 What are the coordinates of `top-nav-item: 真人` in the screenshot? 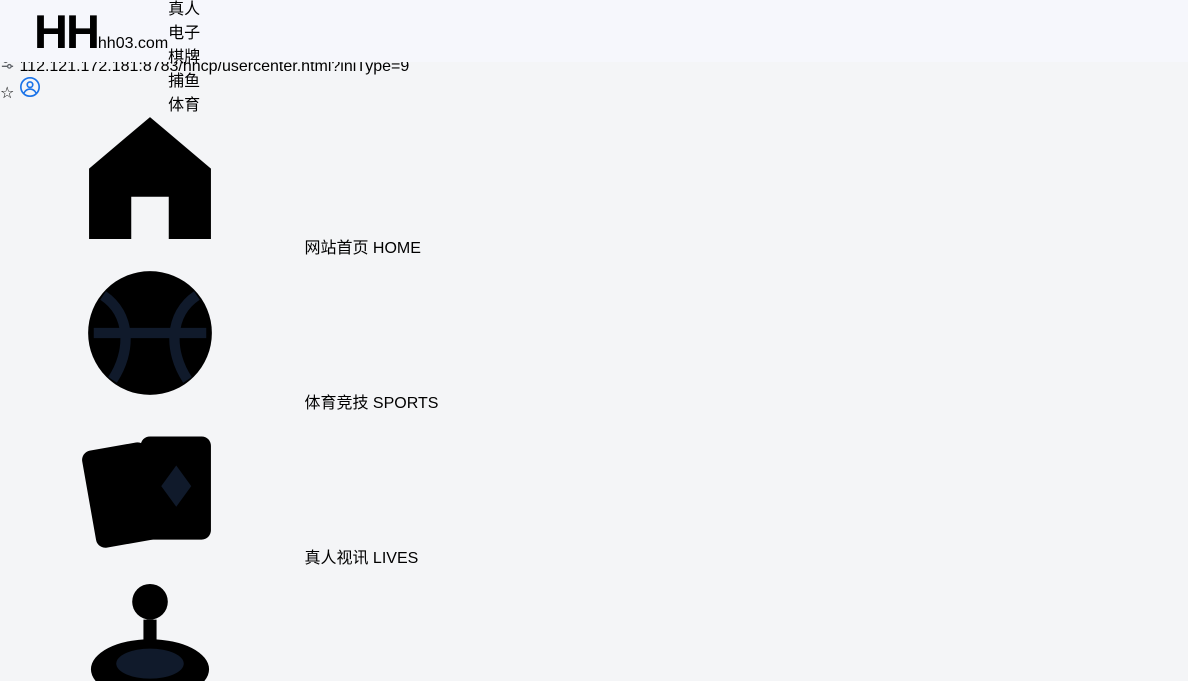 It's located at (184, 9).